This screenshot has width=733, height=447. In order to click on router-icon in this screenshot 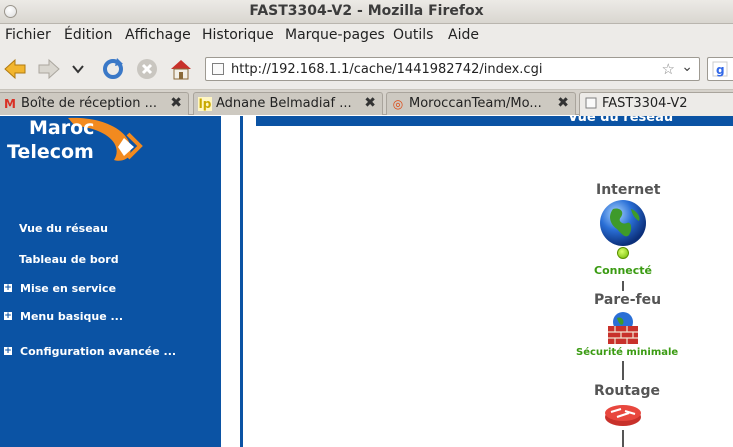, I will do `click(623, 417)`.